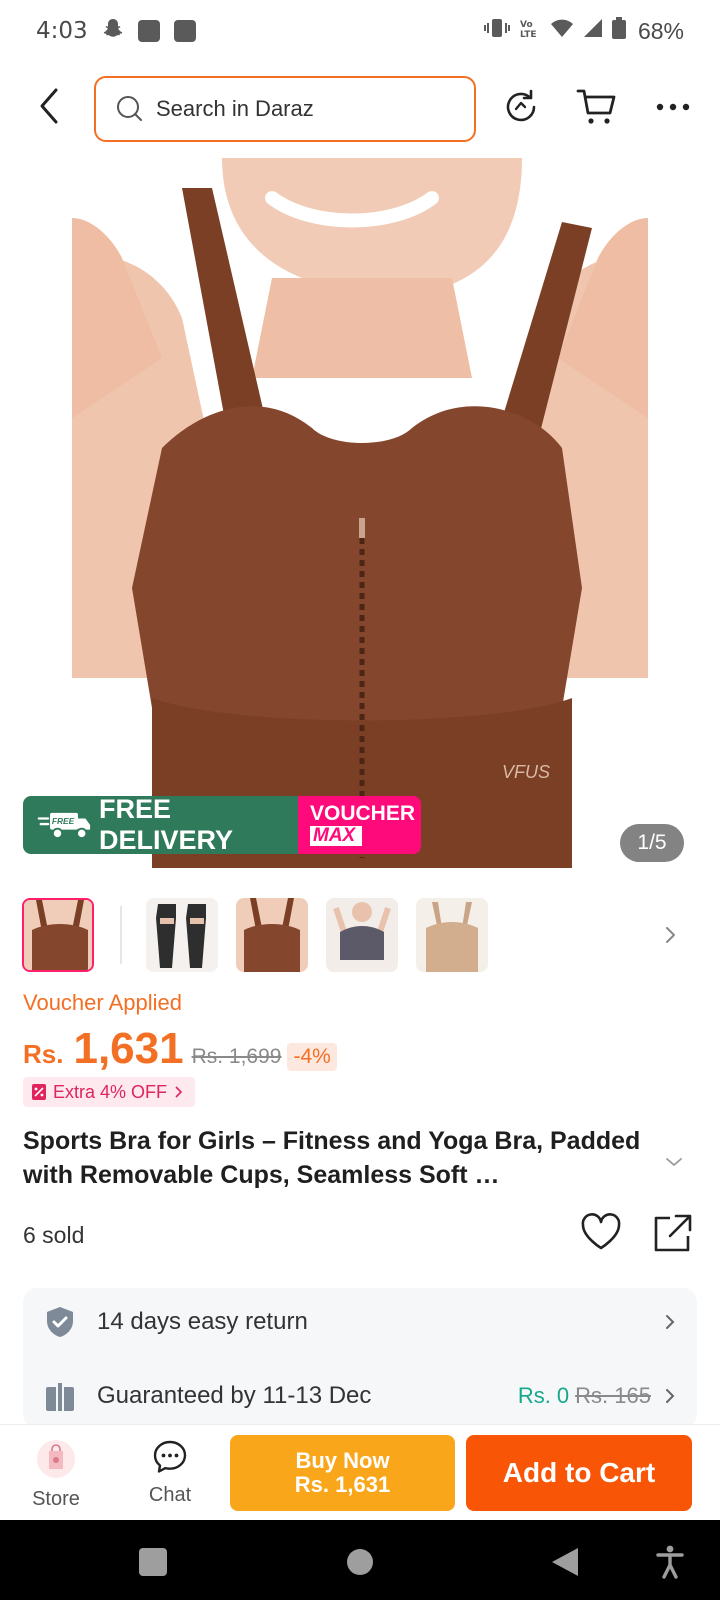 The height and width of the screenshot is (1600, 720). Describe the element at coordinates (56, 1499) in the screenshot. I see `store-label: Store` at that location.